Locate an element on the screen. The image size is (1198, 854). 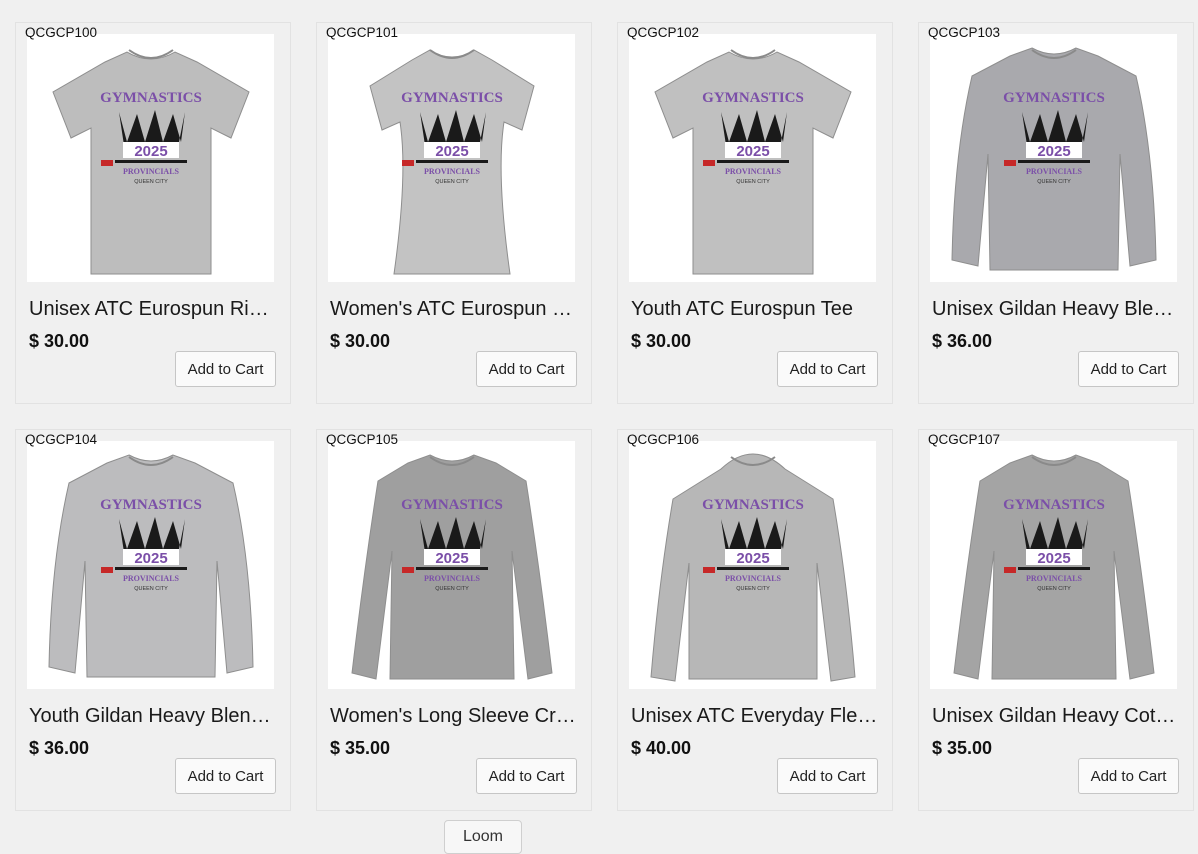
product-title: Youth ATC Eurospun Tee is located at coordinates (756, 309).